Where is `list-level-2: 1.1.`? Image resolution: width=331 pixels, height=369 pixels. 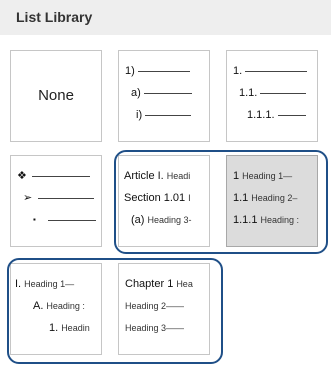
list-level-2: 1.1. is located at coordinates (273, 93).